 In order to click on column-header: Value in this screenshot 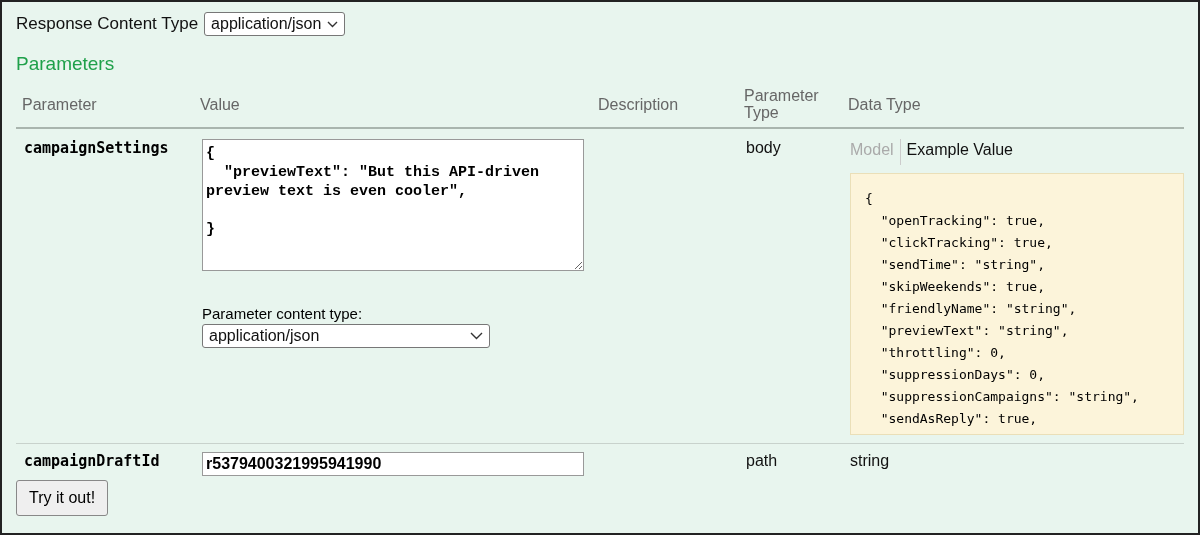, I will do `click(220, 104)`.